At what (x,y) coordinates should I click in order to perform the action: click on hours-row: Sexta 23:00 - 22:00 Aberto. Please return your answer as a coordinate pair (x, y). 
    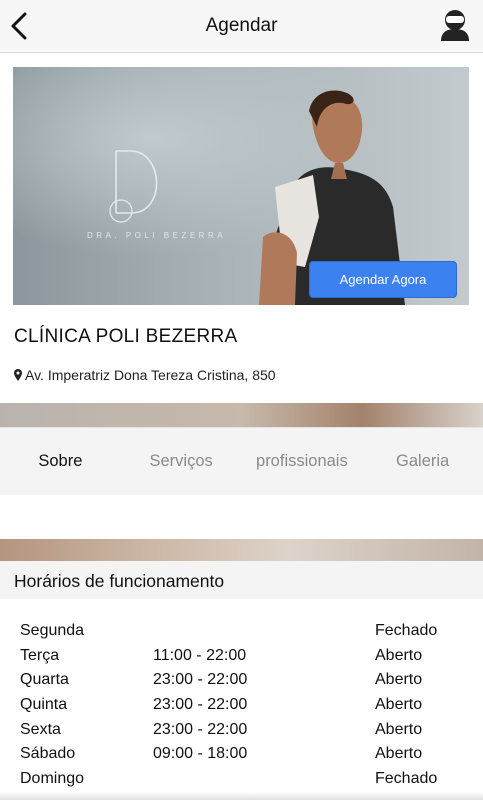
    Looking at the image, I should click on (245, 731).